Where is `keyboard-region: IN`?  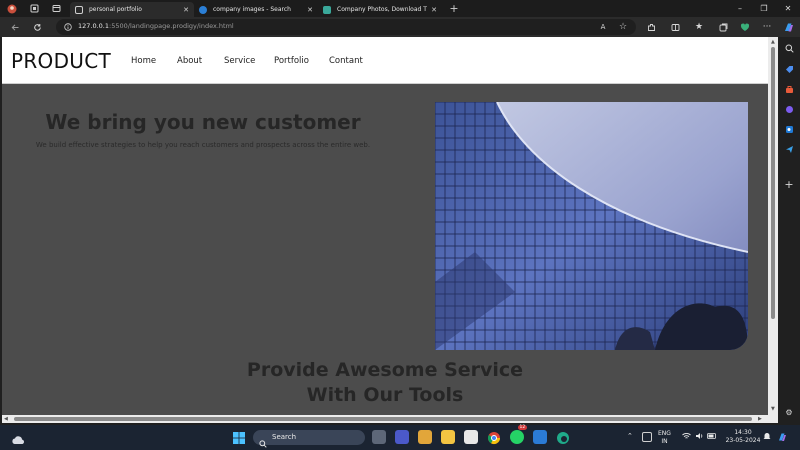
keyboard-region: IN is located at coordinates (664, 441).